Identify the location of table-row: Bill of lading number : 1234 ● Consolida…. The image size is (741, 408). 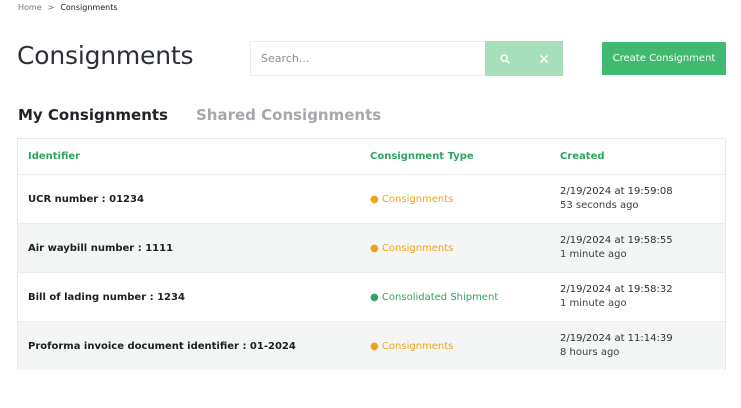
(371, 297).